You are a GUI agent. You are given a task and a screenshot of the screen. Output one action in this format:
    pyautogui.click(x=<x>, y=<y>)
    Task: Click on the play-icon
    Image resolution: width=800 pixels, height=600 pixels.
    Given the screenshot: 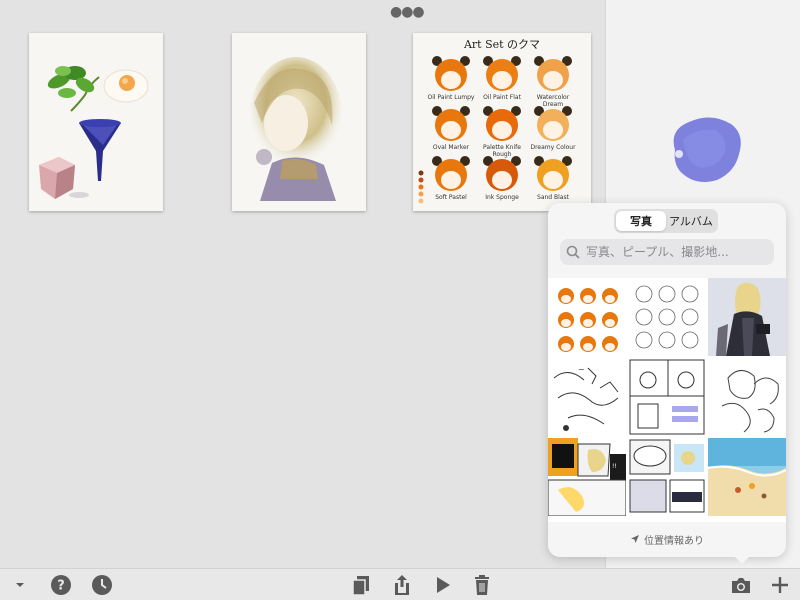 What is the action you would take?
    pyautogui.click(x=443, y=585)
    